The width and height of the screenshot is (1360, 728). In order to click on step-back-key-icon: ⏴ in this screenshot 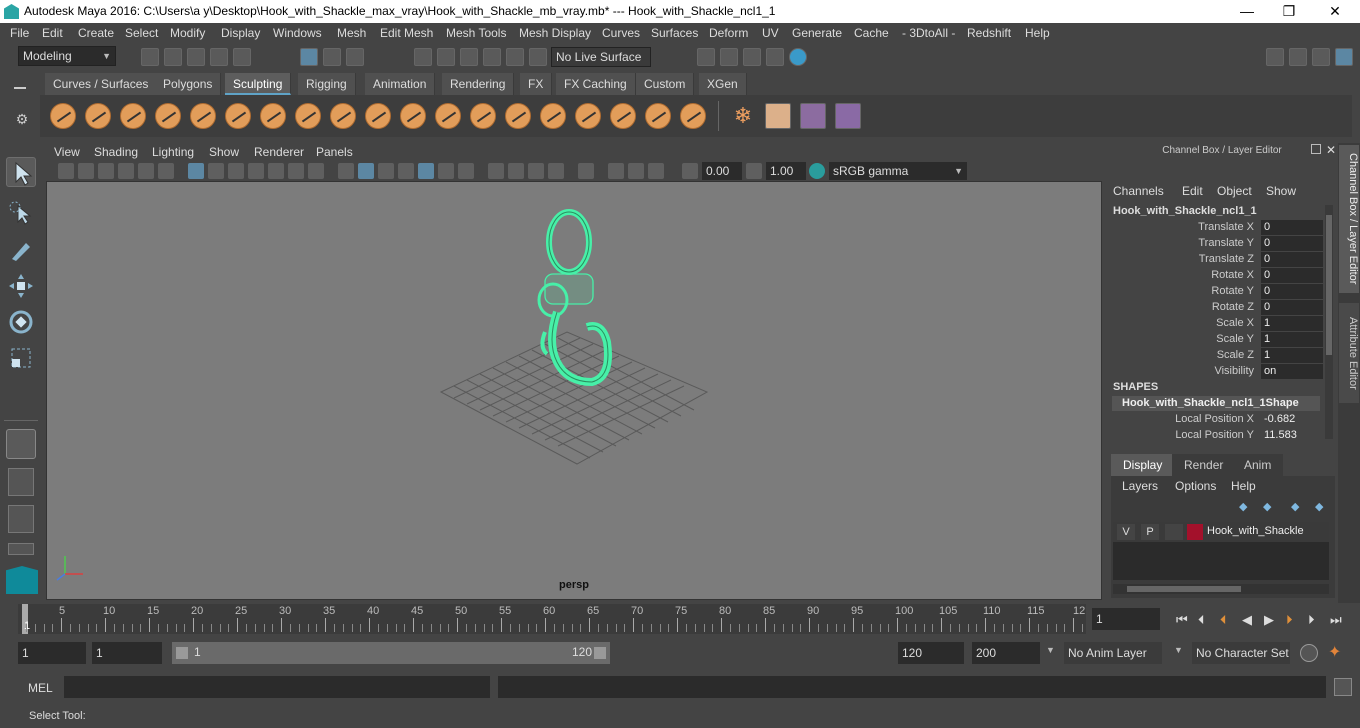, I will do `click(1223, 620)`.